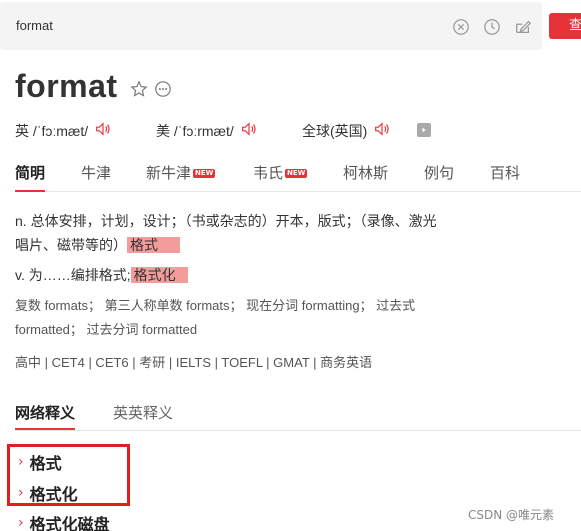 This screenshot has width=581, height=531. I want to click on web-definition-item: › 格式化磁盘, so click(64, 521).